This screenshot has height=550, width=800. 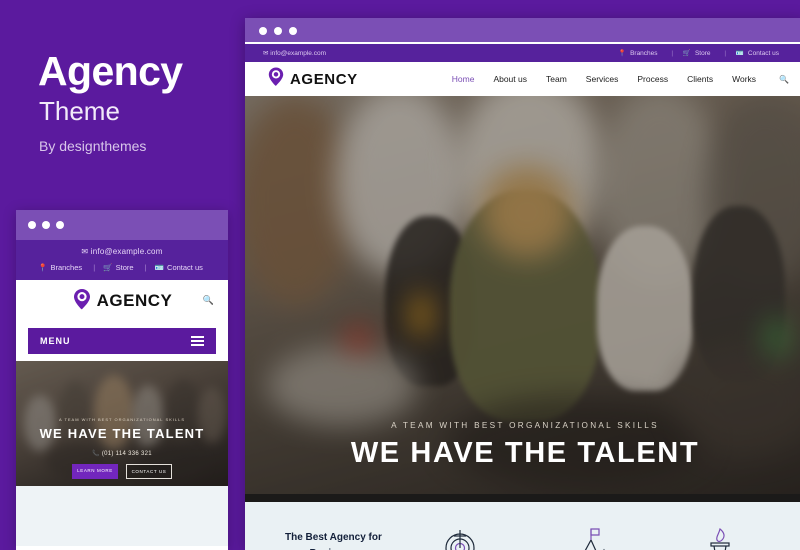 What do you see at coordinates (595, 538) in the screenshot?
I see `mountain-flag-icon` at bounding box center [595, 538].